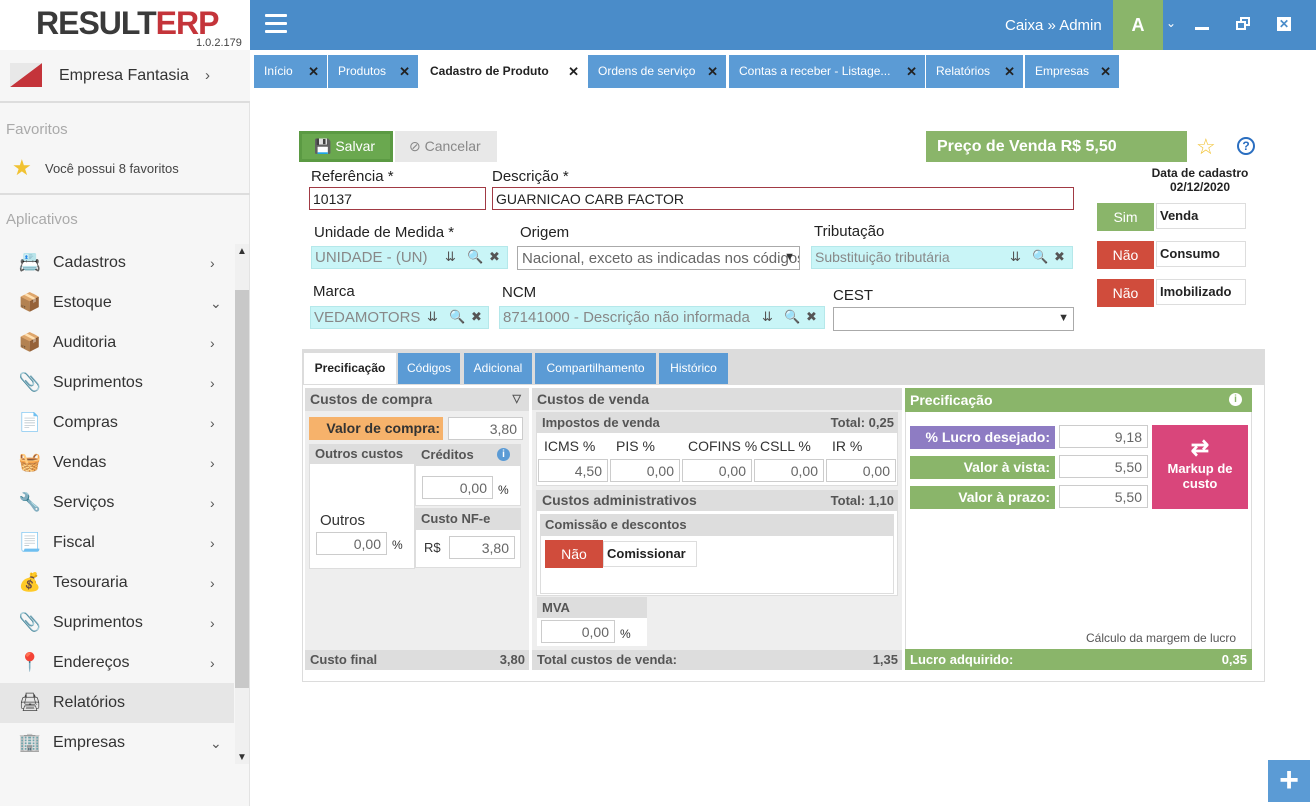 The image size is (1316, 806). I want to click on consumo-toggle: Não, so click(1125, 255).